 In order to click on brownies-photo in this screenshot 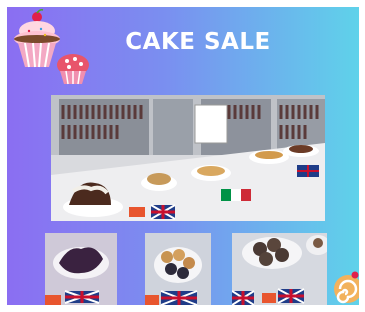, I will do `click(81, 269)`.